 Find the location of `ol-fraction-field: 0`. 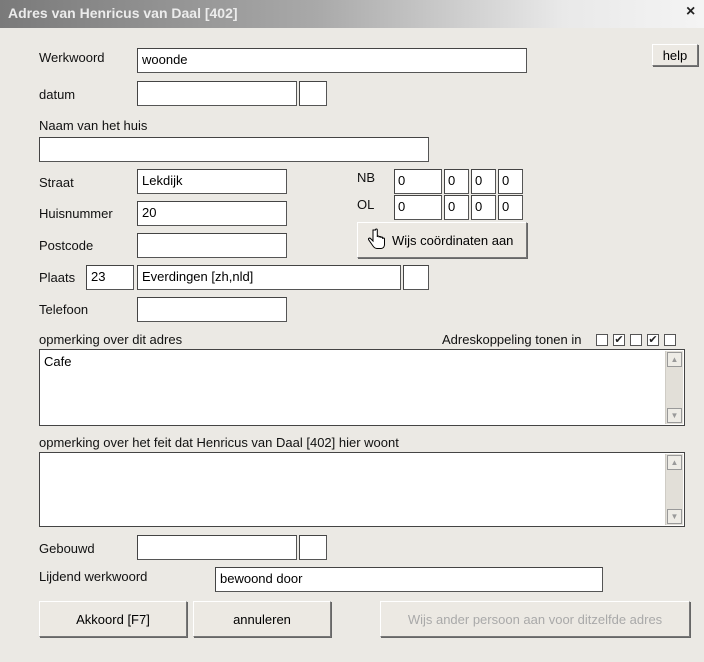

ol-fraction-field: 0 is located at coordinates (510, 207).